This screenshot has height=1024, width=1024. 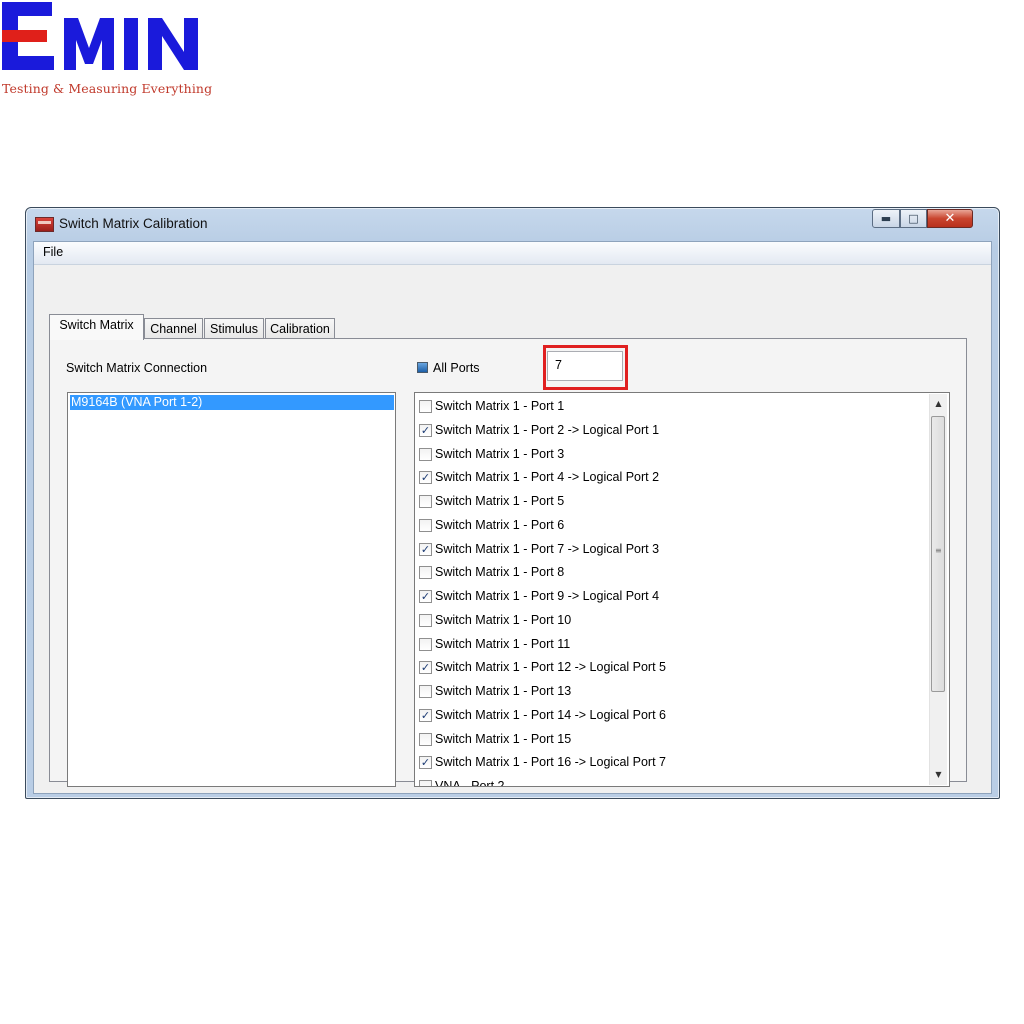 I want to click on port-label: Switch Matrix 1 - Port 1, so click(x=500, y=406).